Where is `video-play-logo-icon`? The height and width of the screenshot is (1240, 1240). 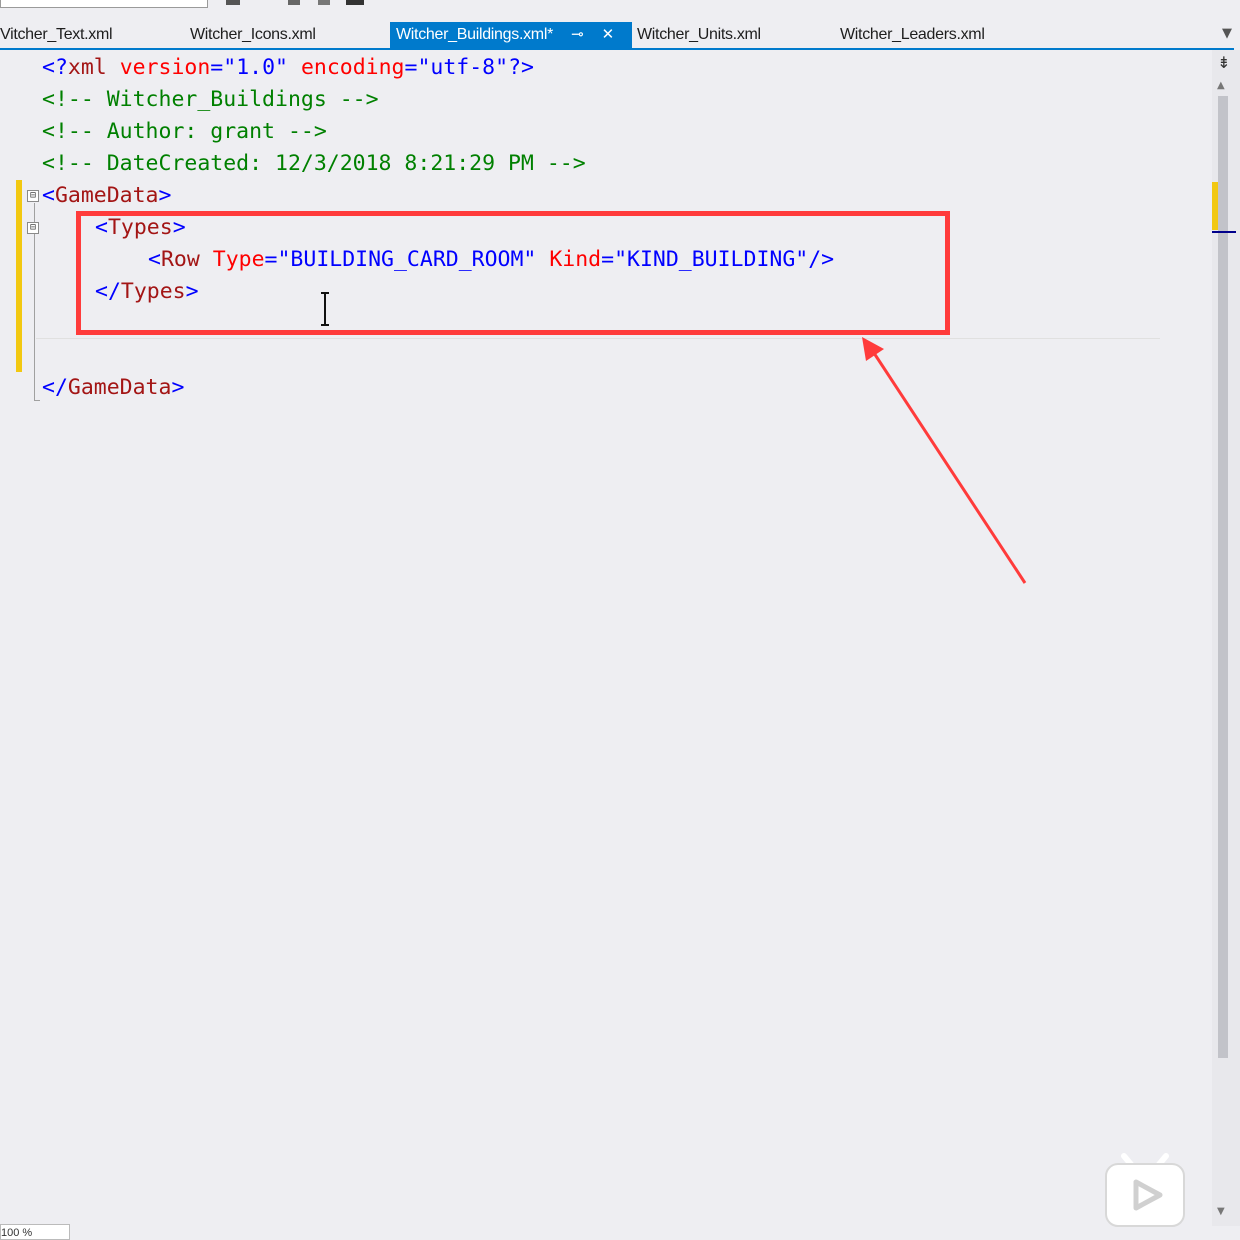
video-play-logo-icon is located at coordinates (1145, 1190).